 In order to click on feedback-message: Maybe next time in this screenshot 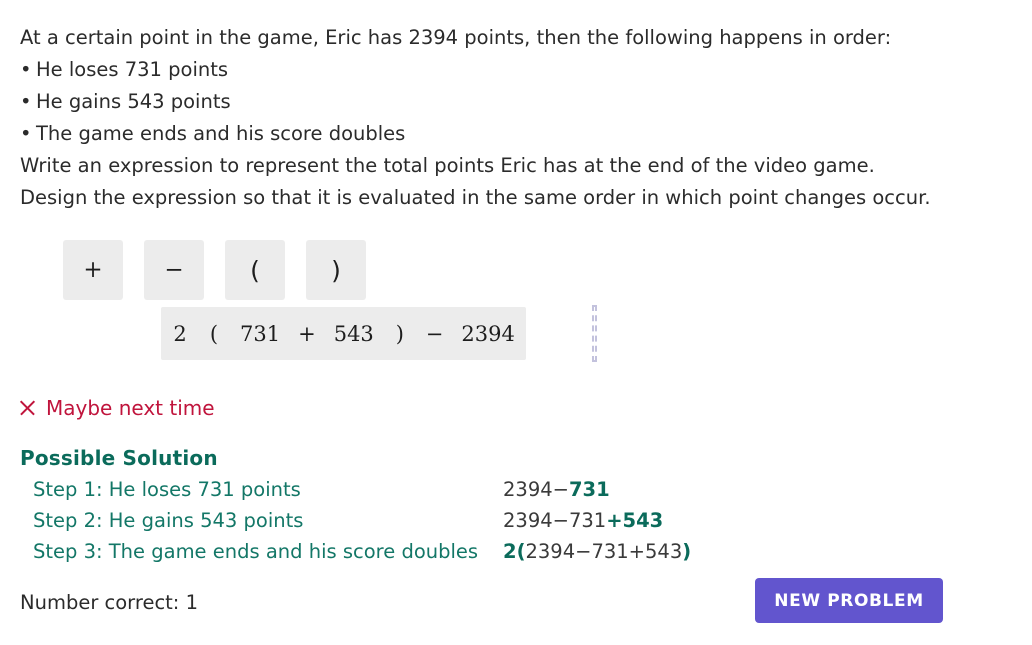, I will do `click(116, 408)`.